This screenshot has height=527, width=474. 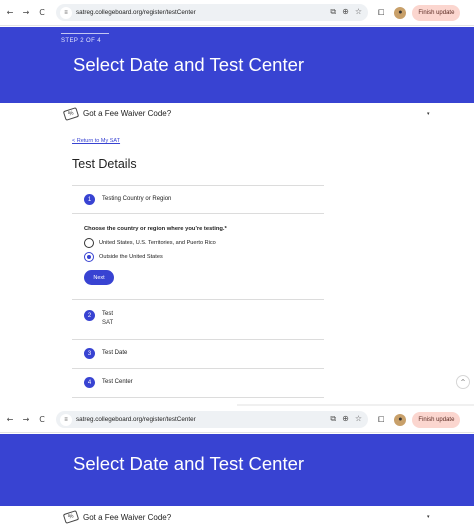 What do you see at coordinates (108, 323) in the screenshot?
I see `step-value: SAT` at bounding box center [108, 323].